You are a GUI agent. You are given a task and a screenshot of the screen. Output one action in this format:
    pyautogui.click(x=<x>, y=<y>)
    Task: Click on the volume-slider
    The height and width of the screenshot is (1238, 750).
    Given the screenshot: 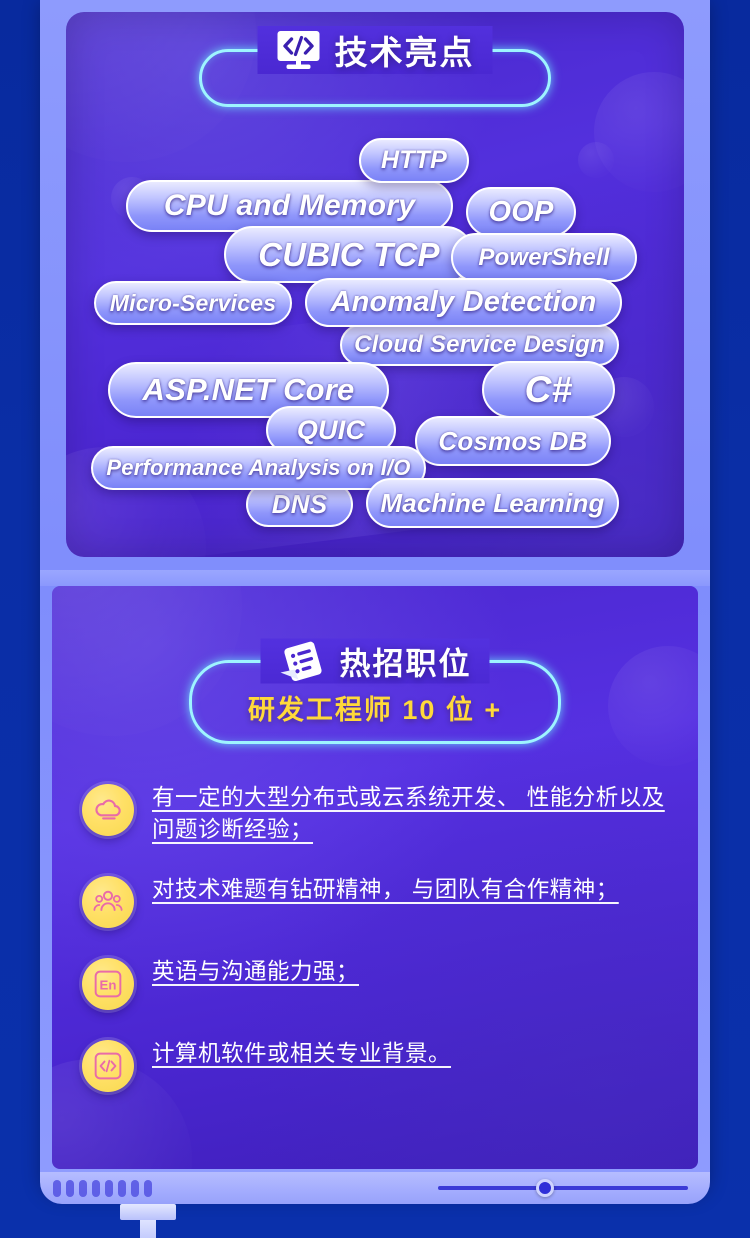 What is the action you would take?
    pyautogui.click(x=563, y=1188)
    